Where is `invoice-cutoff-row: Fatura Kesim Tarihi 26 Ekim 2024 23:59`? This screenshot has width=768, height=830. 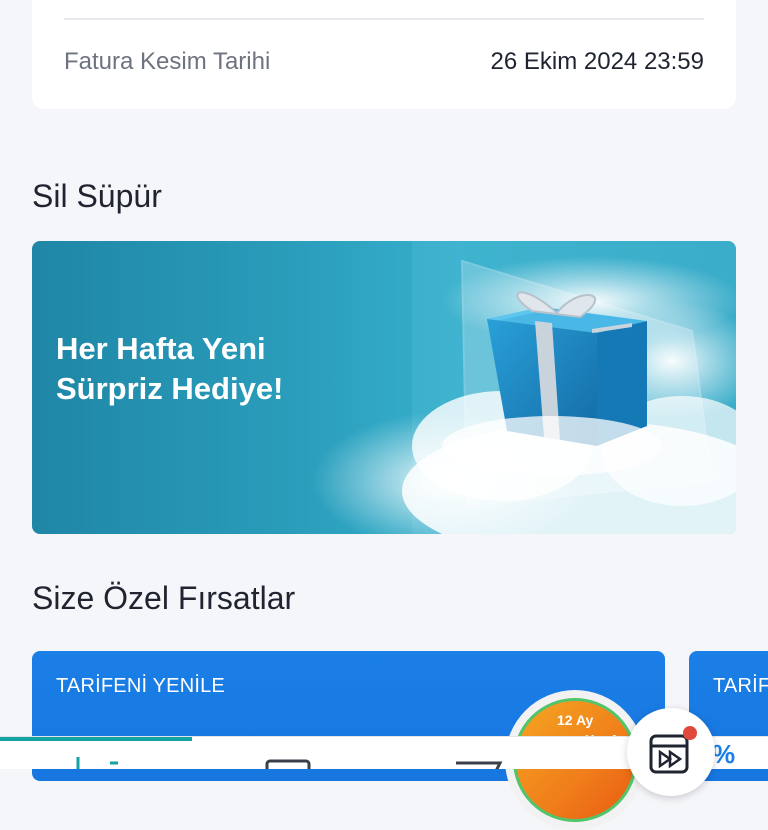 invoice-cutoff-row: Fatura Kesim Tarihi 26 Ekim 2024 23:59 is located at coordinates (384, 62).